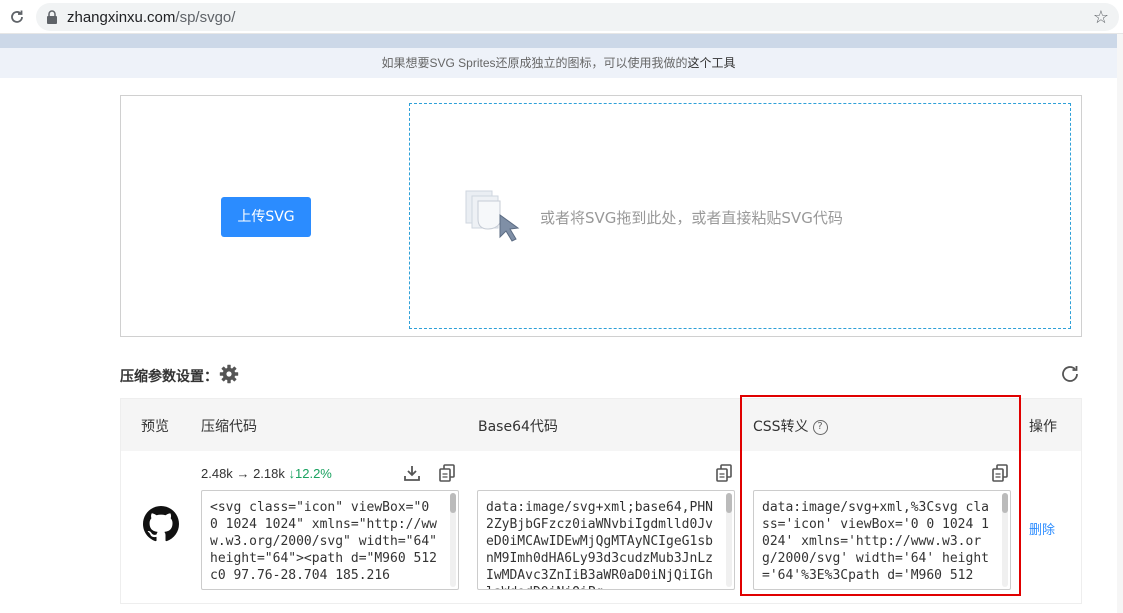 This screenshot has width=1123, height=613. What do you see at coordinates (155, 427) in the screenshot?
I see `header-preview: 预览` at bounding box center [155, 427].